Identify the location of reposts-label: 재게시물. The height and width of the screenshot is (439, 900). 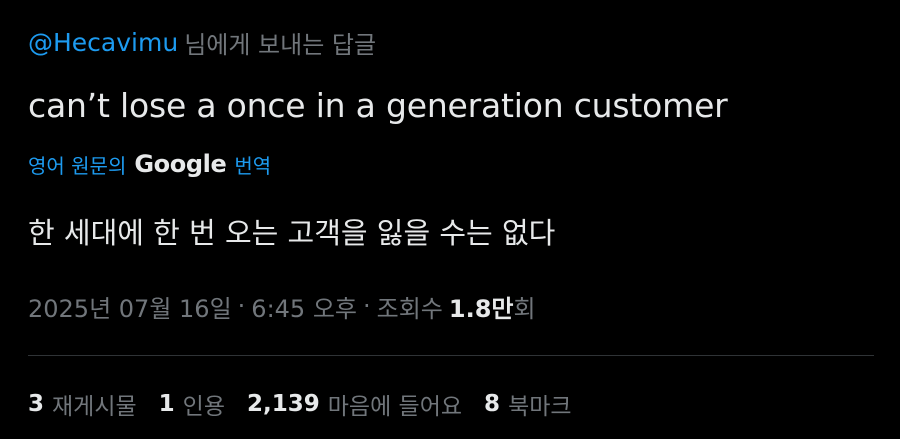
(94, 407).